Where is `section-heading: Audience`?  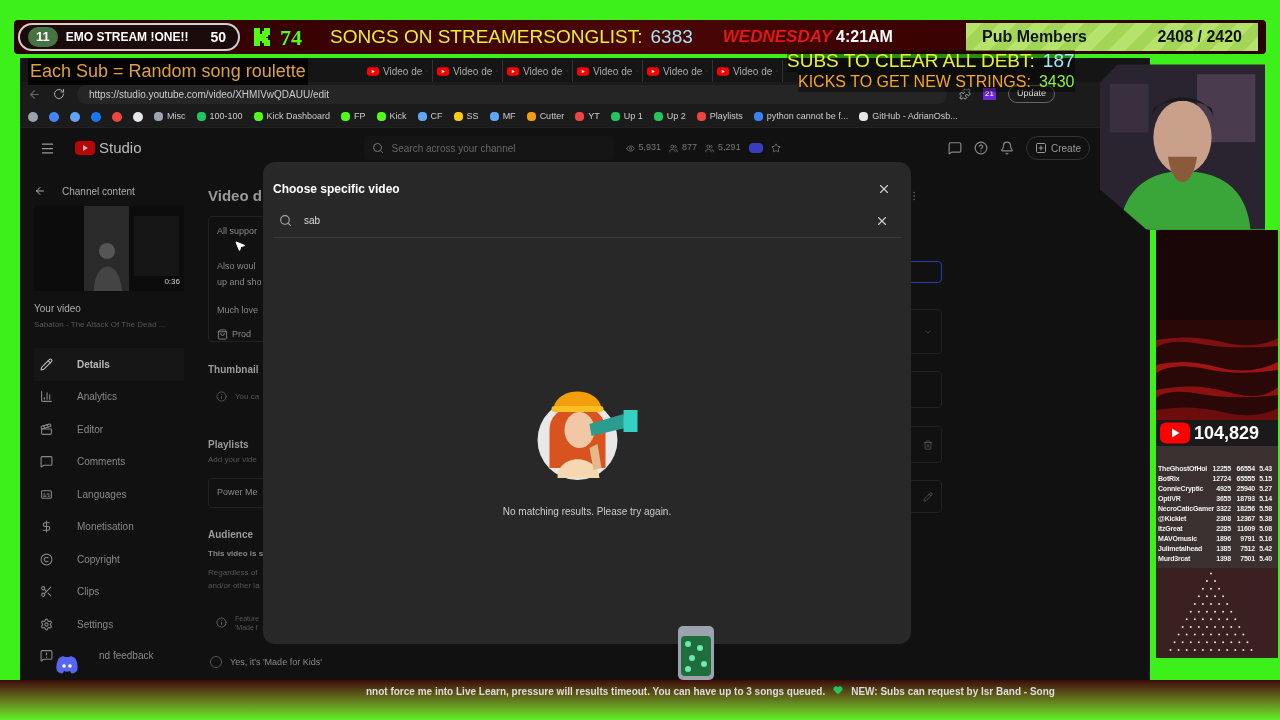 section-heading: Audience is located at coordinates (230, 534).